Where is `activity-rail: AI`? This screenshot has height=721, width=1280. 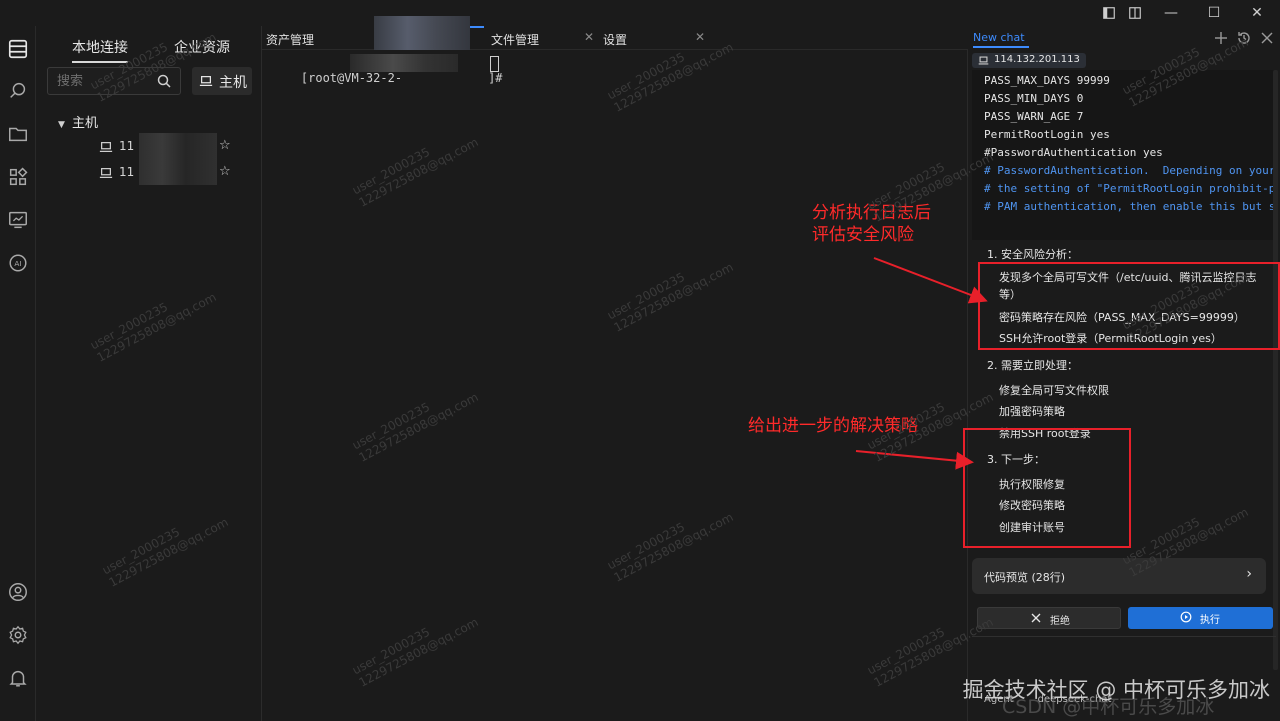
activity-rail: AI is located at coordinates (18, 373).